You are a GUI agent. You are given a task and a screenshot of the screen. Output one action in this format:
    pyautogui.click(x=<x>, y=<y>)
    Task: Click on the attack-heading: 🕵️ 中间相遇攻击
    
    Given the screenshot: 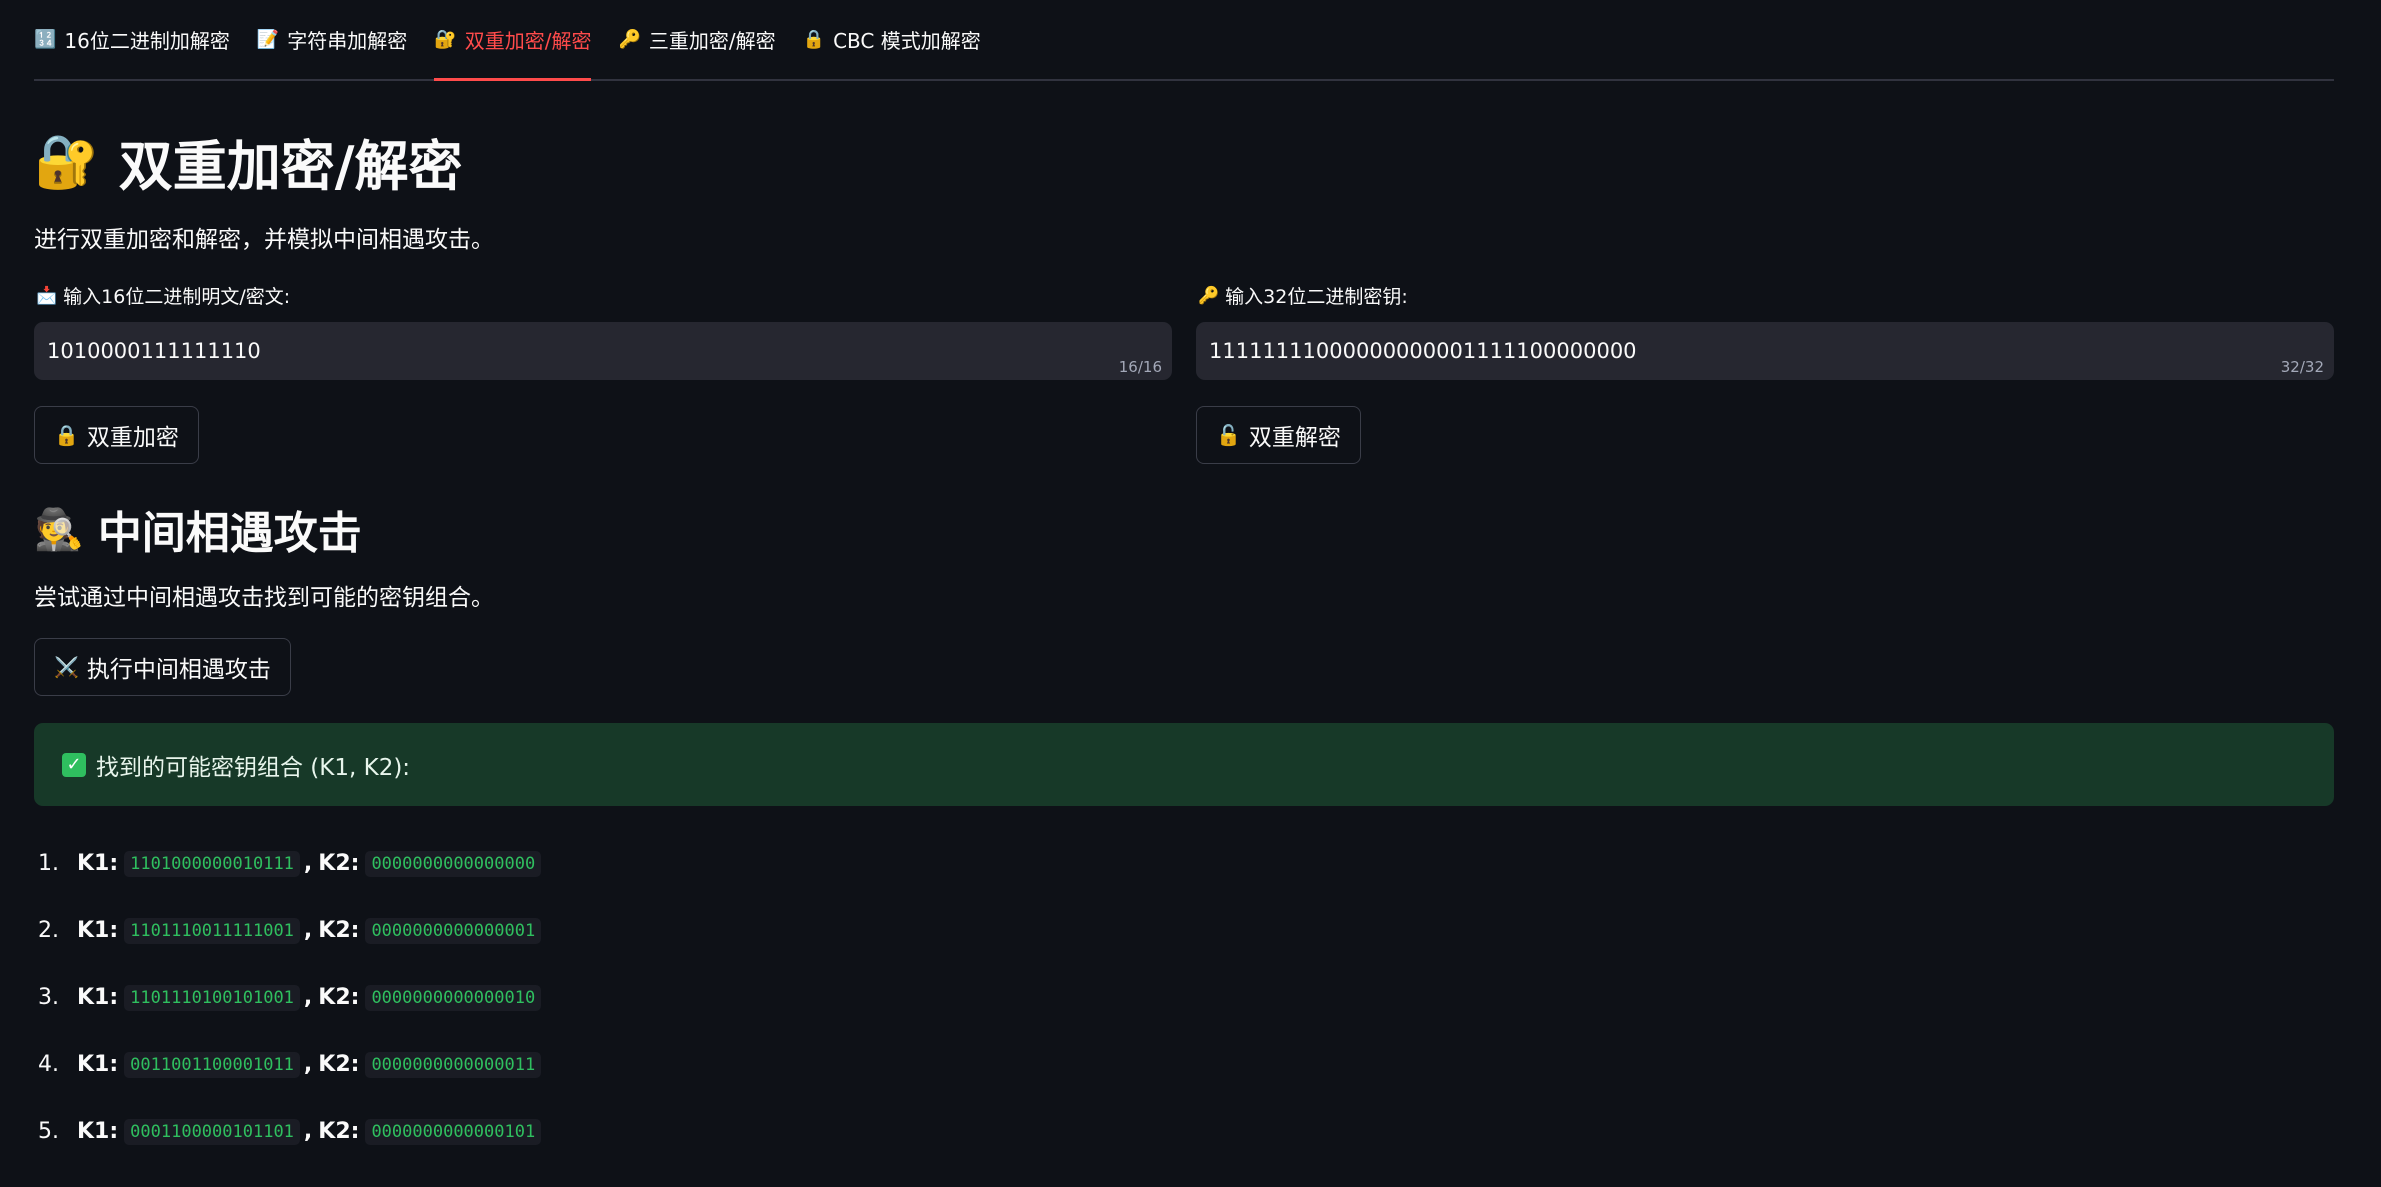 What is the action you would take?
    pyautogui.click(x=198, y=529)
    